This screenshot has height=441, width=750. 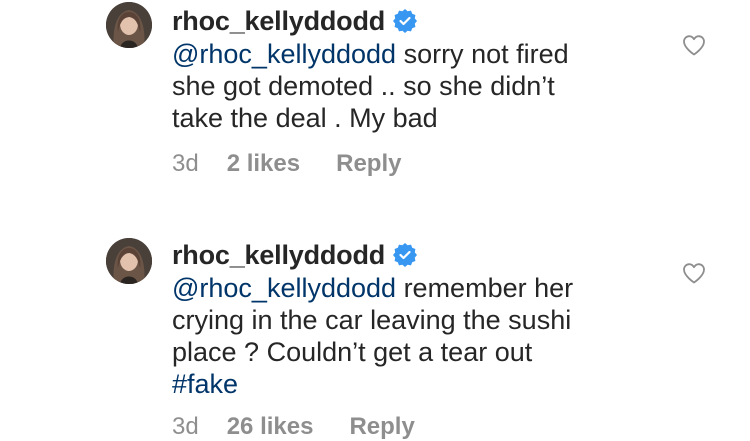 What do you see at coordinates (488, 288) in the screenshot?
I see `comment-line: remember her` at bounding box center [488, 288].